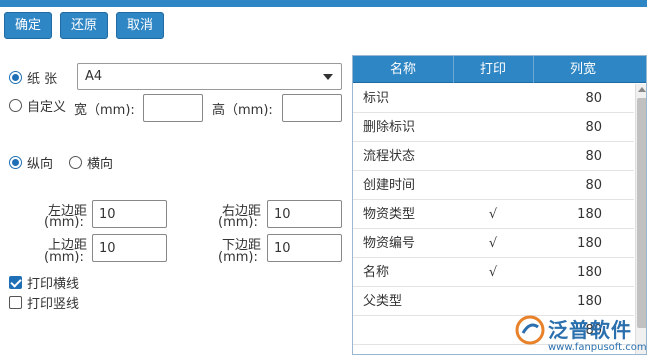  I want to click on print-vlines-checkbox, so click(15, 302).